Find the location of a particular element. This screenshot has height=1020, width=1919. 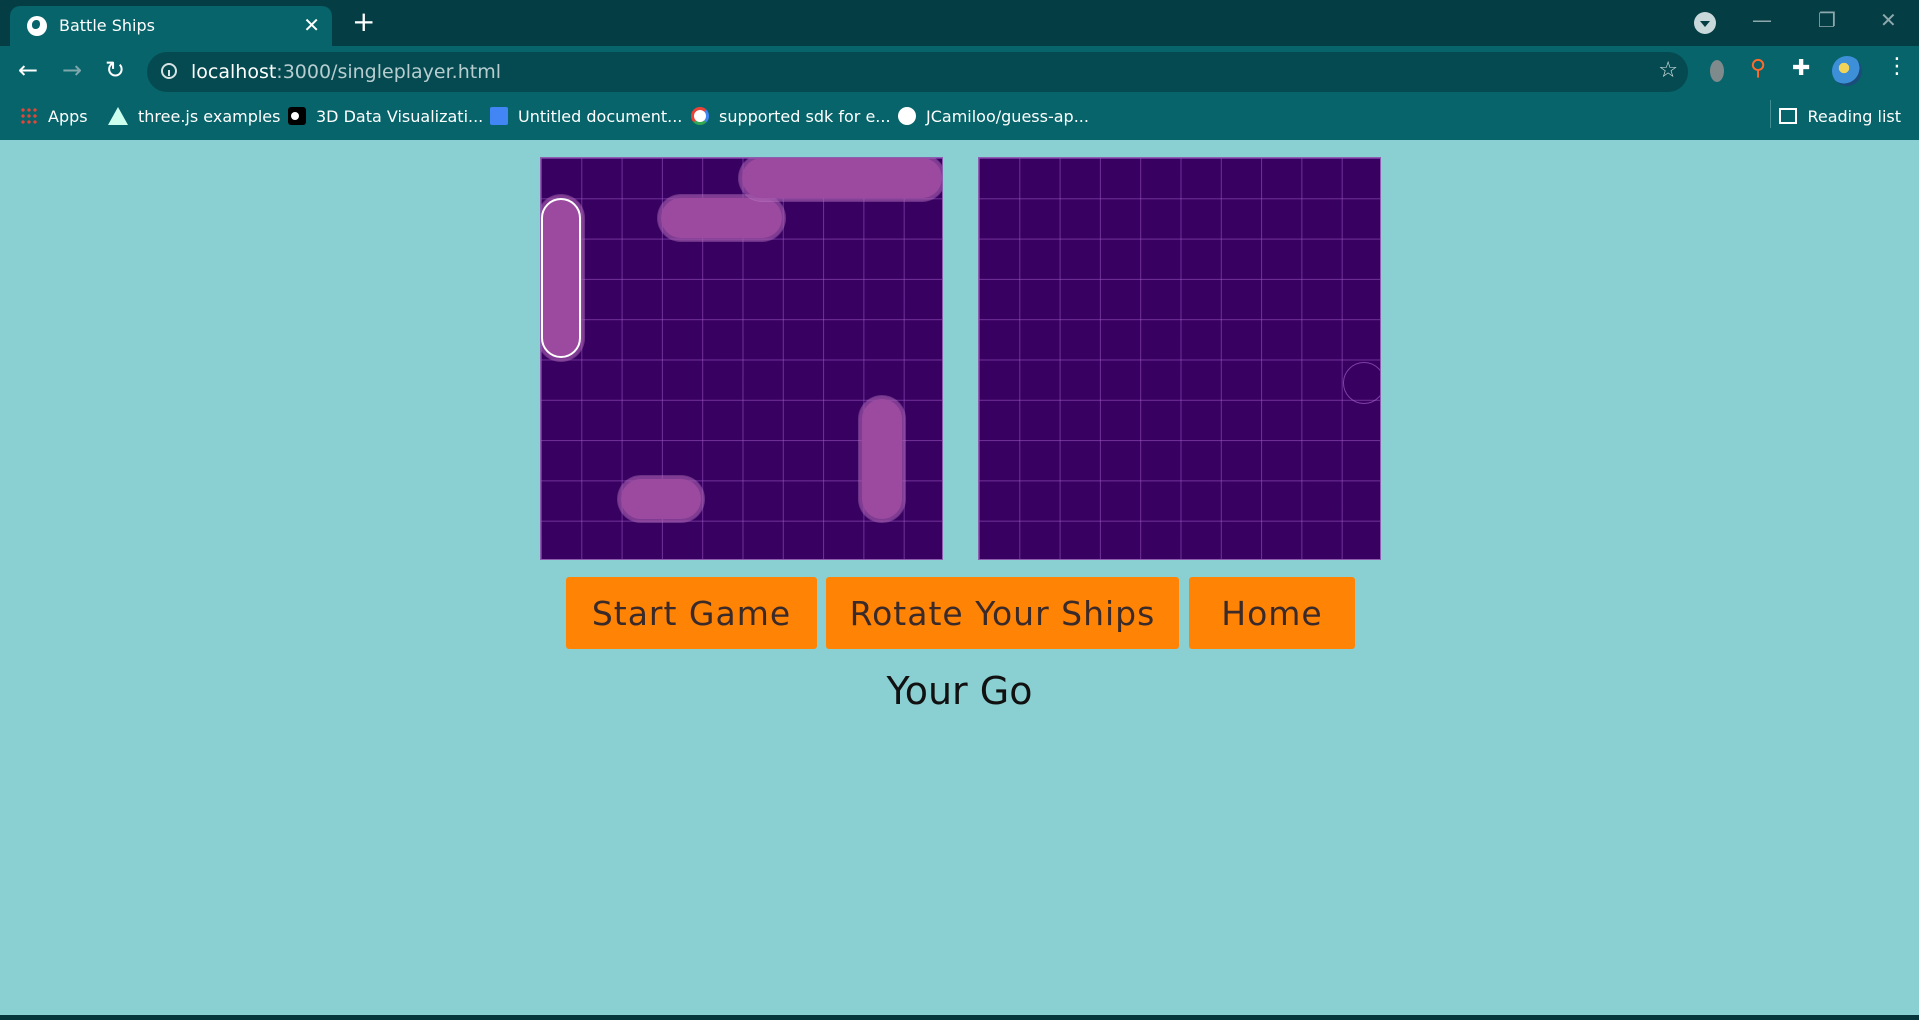

tab-title: Battle Ships is located at coordinates (107, 25).